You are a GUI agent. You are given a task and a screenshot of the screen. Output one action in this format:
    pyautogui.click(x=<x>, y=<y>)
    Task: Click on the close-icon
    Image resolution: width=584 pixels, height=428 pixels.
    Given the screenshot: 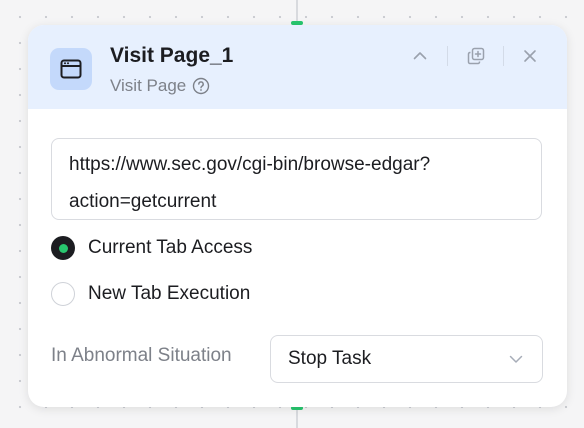 What is the action you would take?
    pyautogui.click(x=530, y=56)
    